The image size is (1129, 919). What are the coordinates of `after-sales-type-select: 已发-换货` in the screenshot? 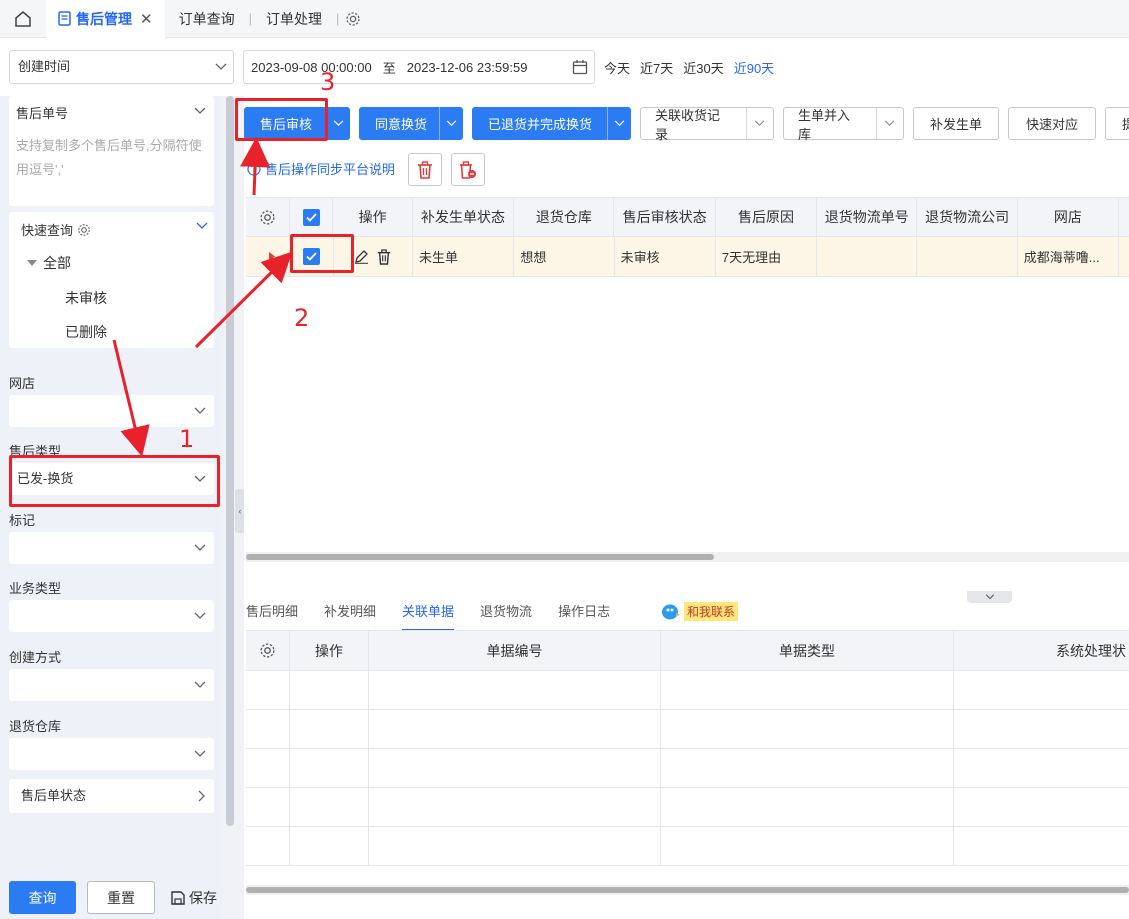 It's located at (111, 479).